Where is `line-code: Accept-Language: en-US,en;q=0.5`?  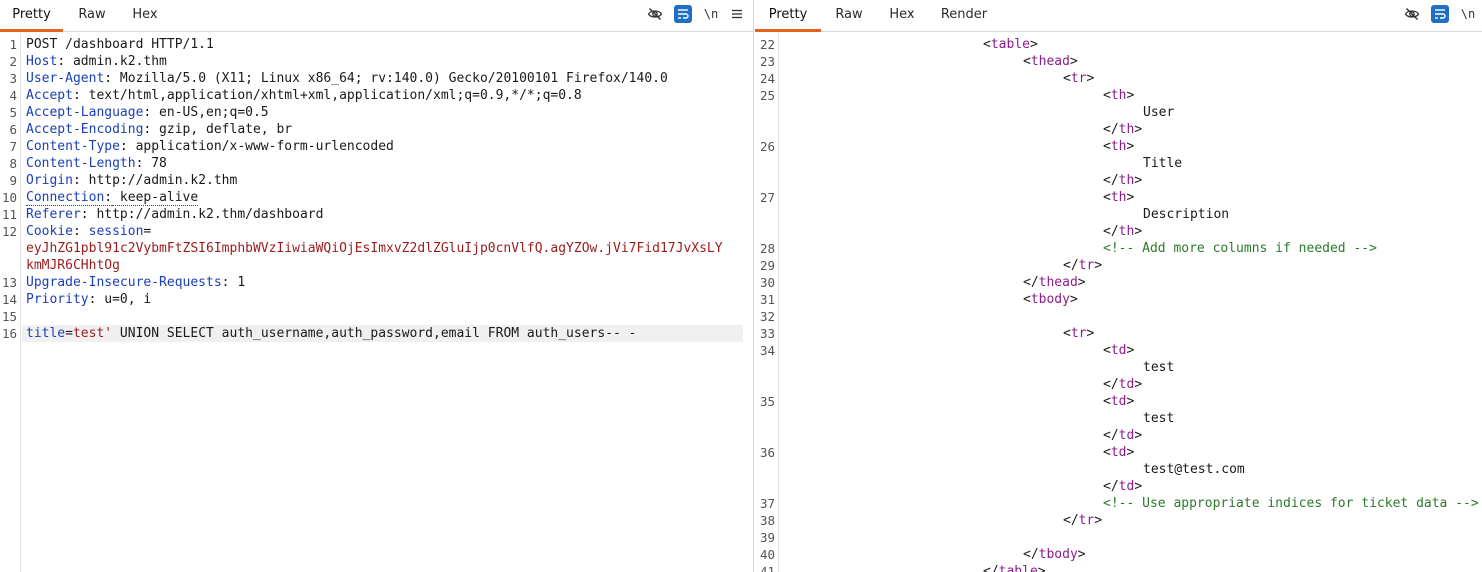
line-code: Accept-Language: en-US,en;q=0.5 is located at coordinates (147, 112).